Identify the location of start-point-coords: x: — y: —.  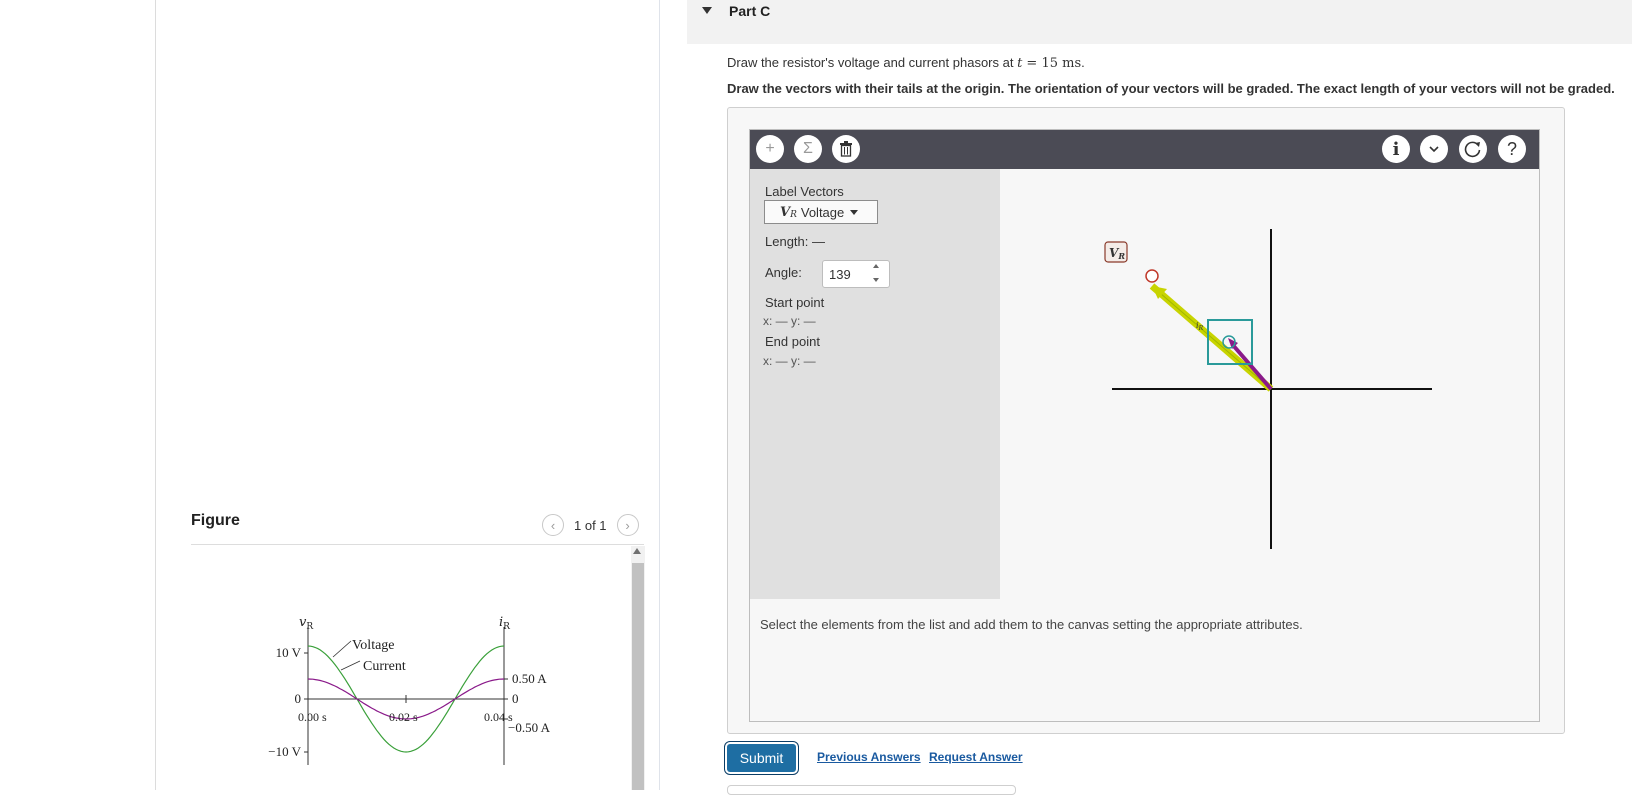
(789, 321).